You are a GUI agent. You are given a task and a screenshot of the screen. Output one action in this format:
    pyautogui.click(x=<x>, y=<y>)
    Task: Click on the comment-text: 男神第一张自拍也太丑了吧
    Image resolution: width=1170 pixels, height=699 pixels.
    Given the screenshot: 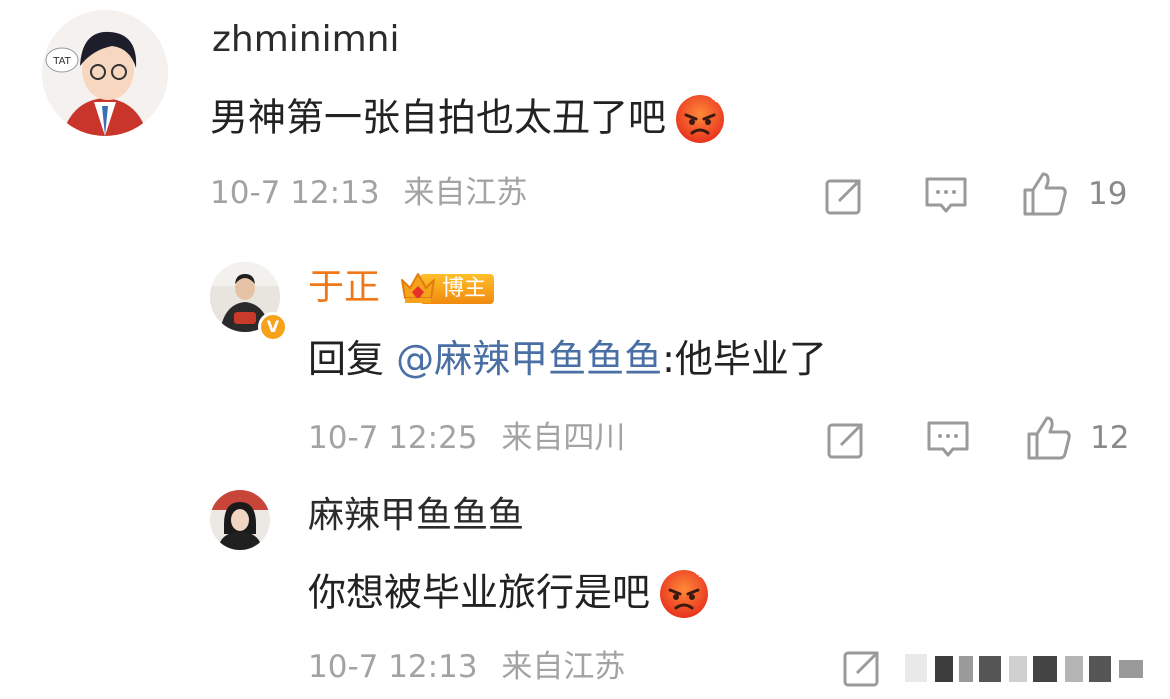 What is the action you would take?
    pyautogui.click(x=469, y=120)
    